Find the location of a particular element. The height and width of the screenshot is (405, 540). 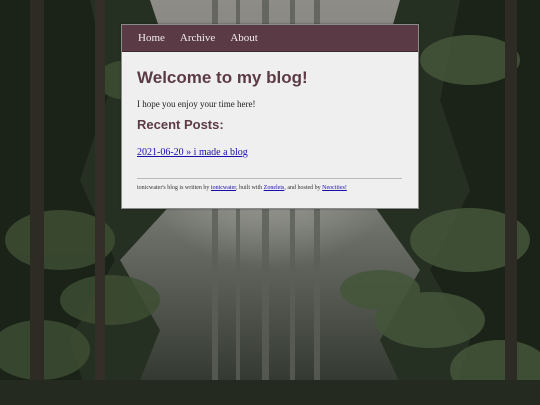

intro-text: I hope you enjoy your time here! is located at coordinates (196, 104).